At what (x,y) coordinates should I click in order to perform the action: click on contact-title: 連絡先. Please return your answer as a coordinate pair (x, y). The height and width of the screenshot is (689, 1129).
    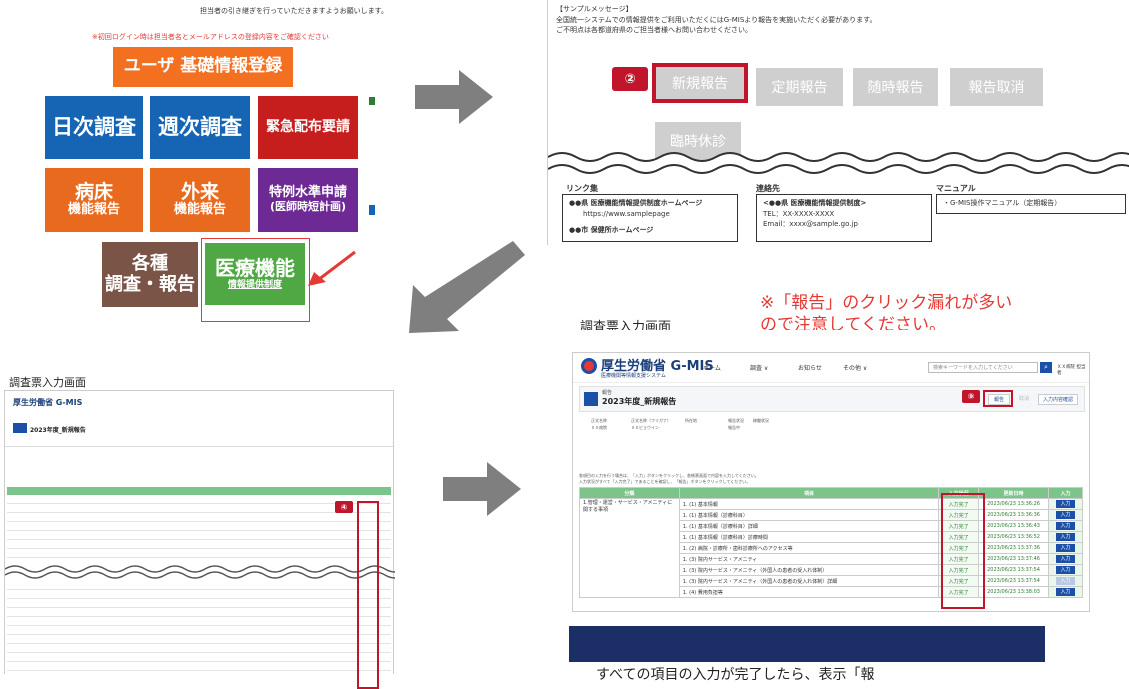
    Looking at the image, I should click on (768, 188).